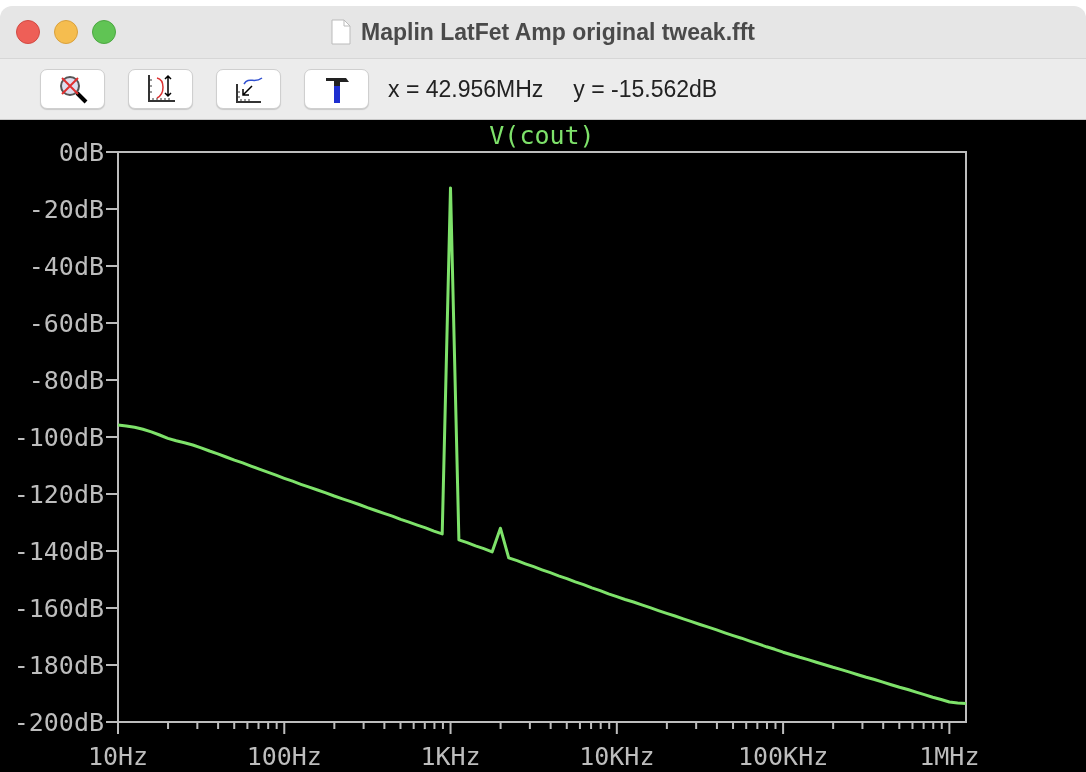 The height and width of the screenshot is (772, 1086). Describe the element at coordinates (66, 380) in the screenshot. I see `y-tick-label: -80dB` at that location.